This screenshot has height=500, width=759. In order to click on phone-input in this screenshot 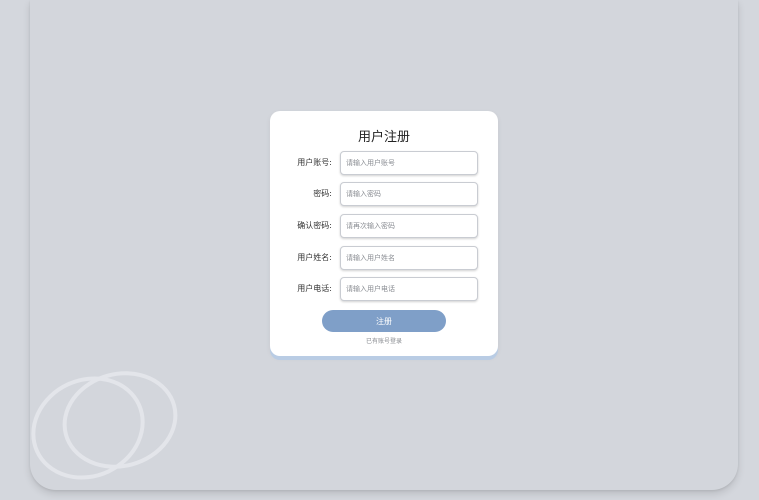, I will do `click(409, 289)`.